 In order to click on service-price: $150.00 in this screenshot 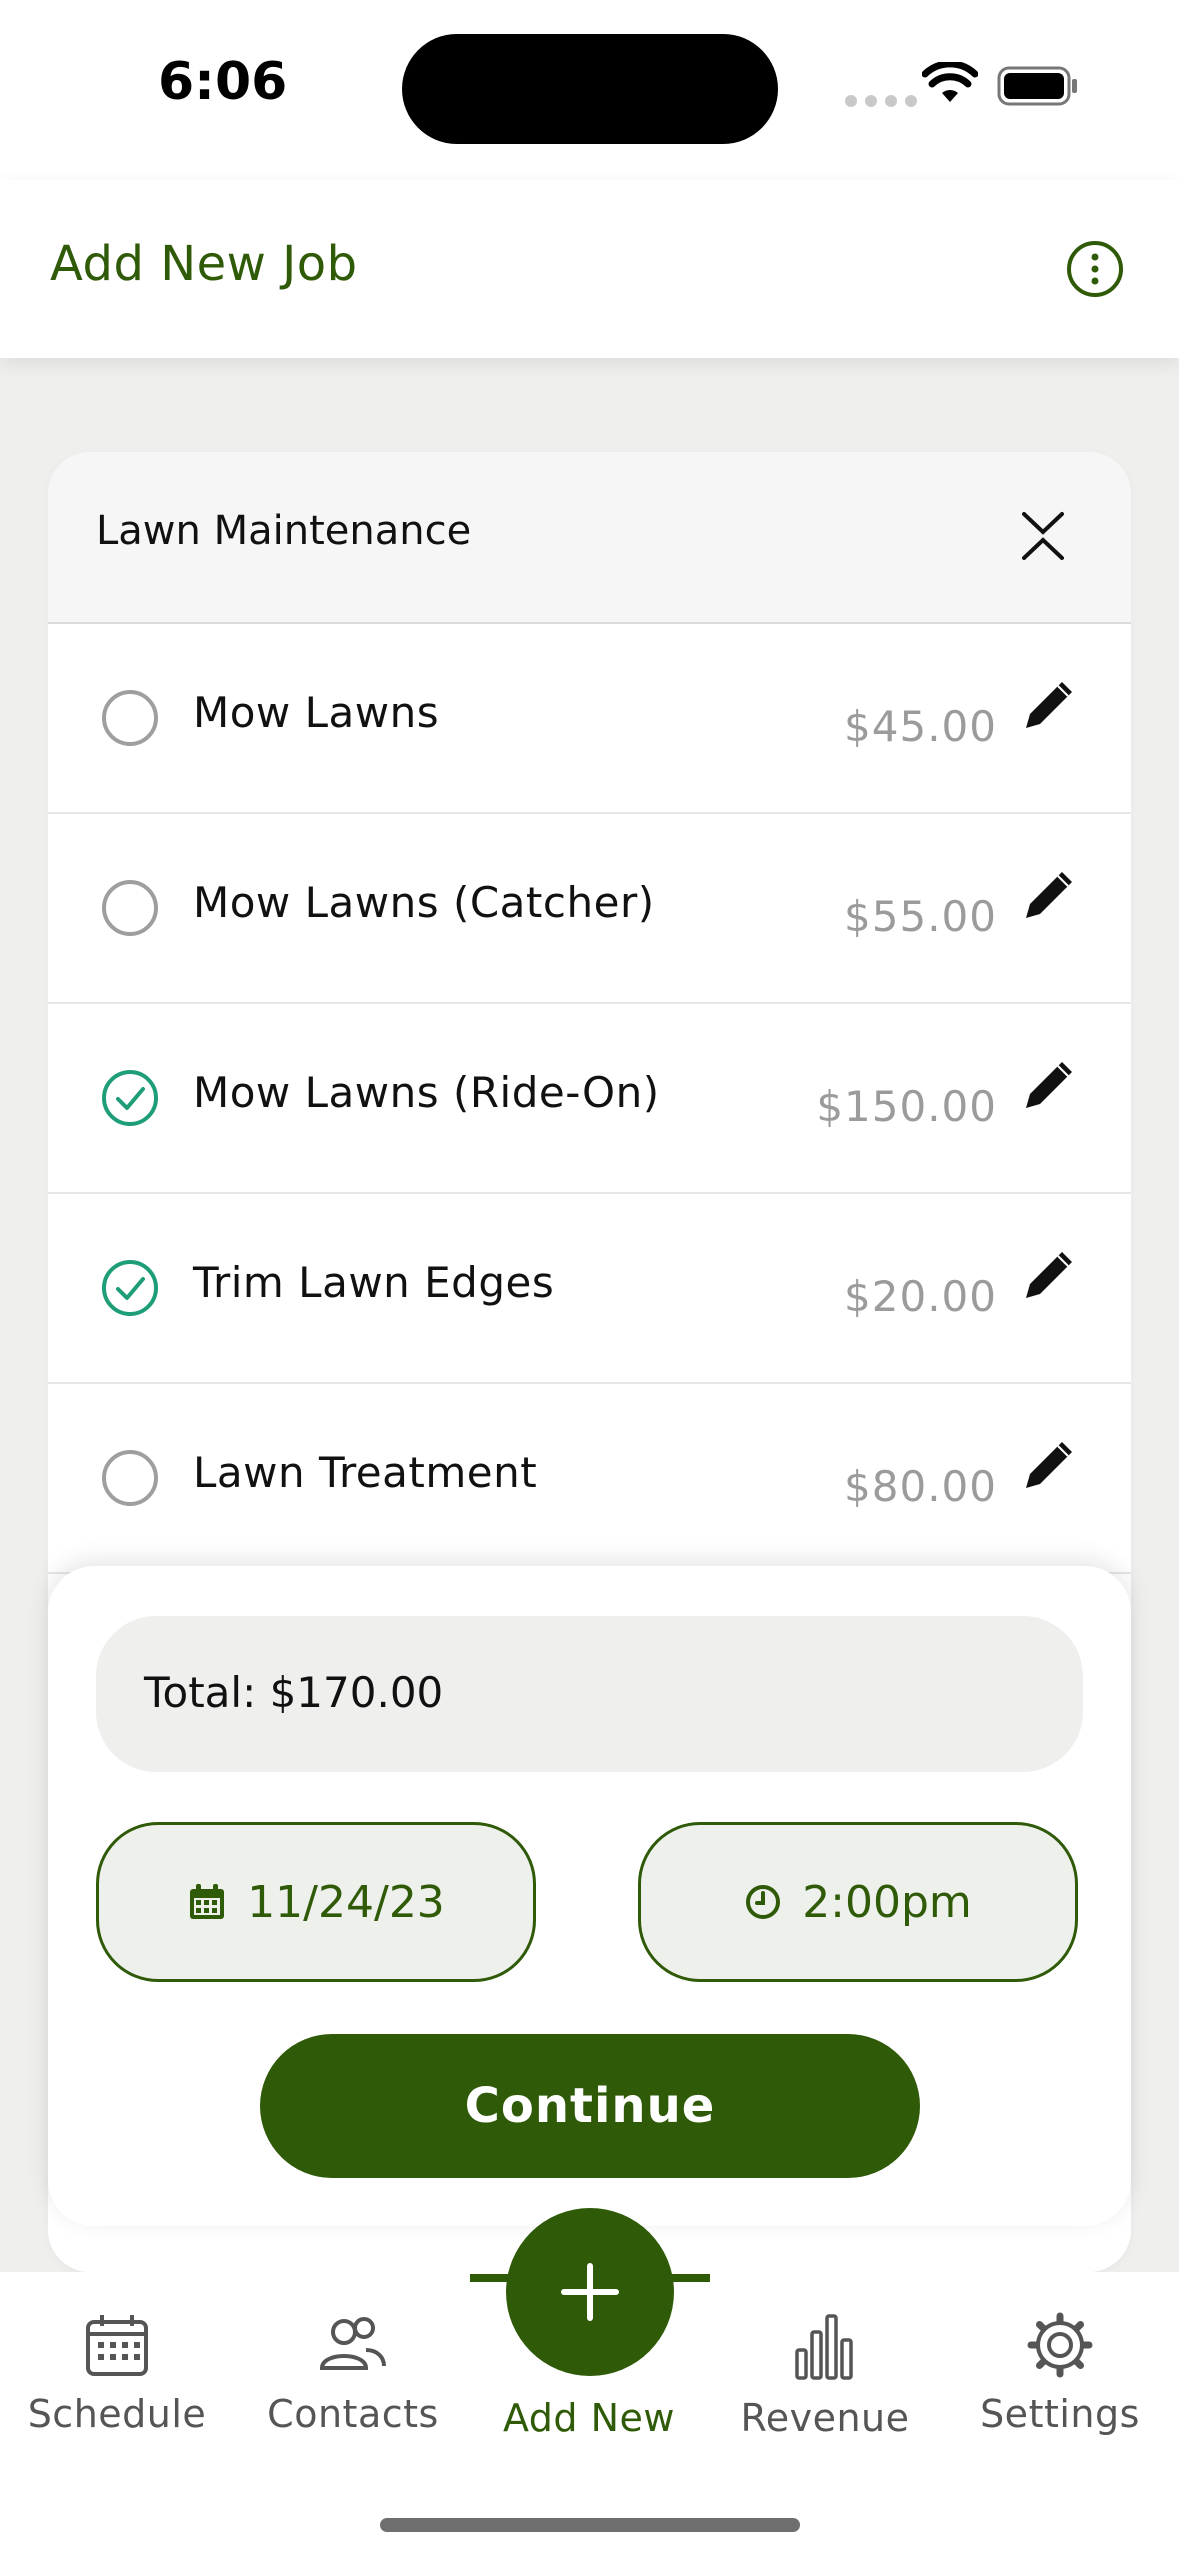, I will do `click(906, 1106)`.